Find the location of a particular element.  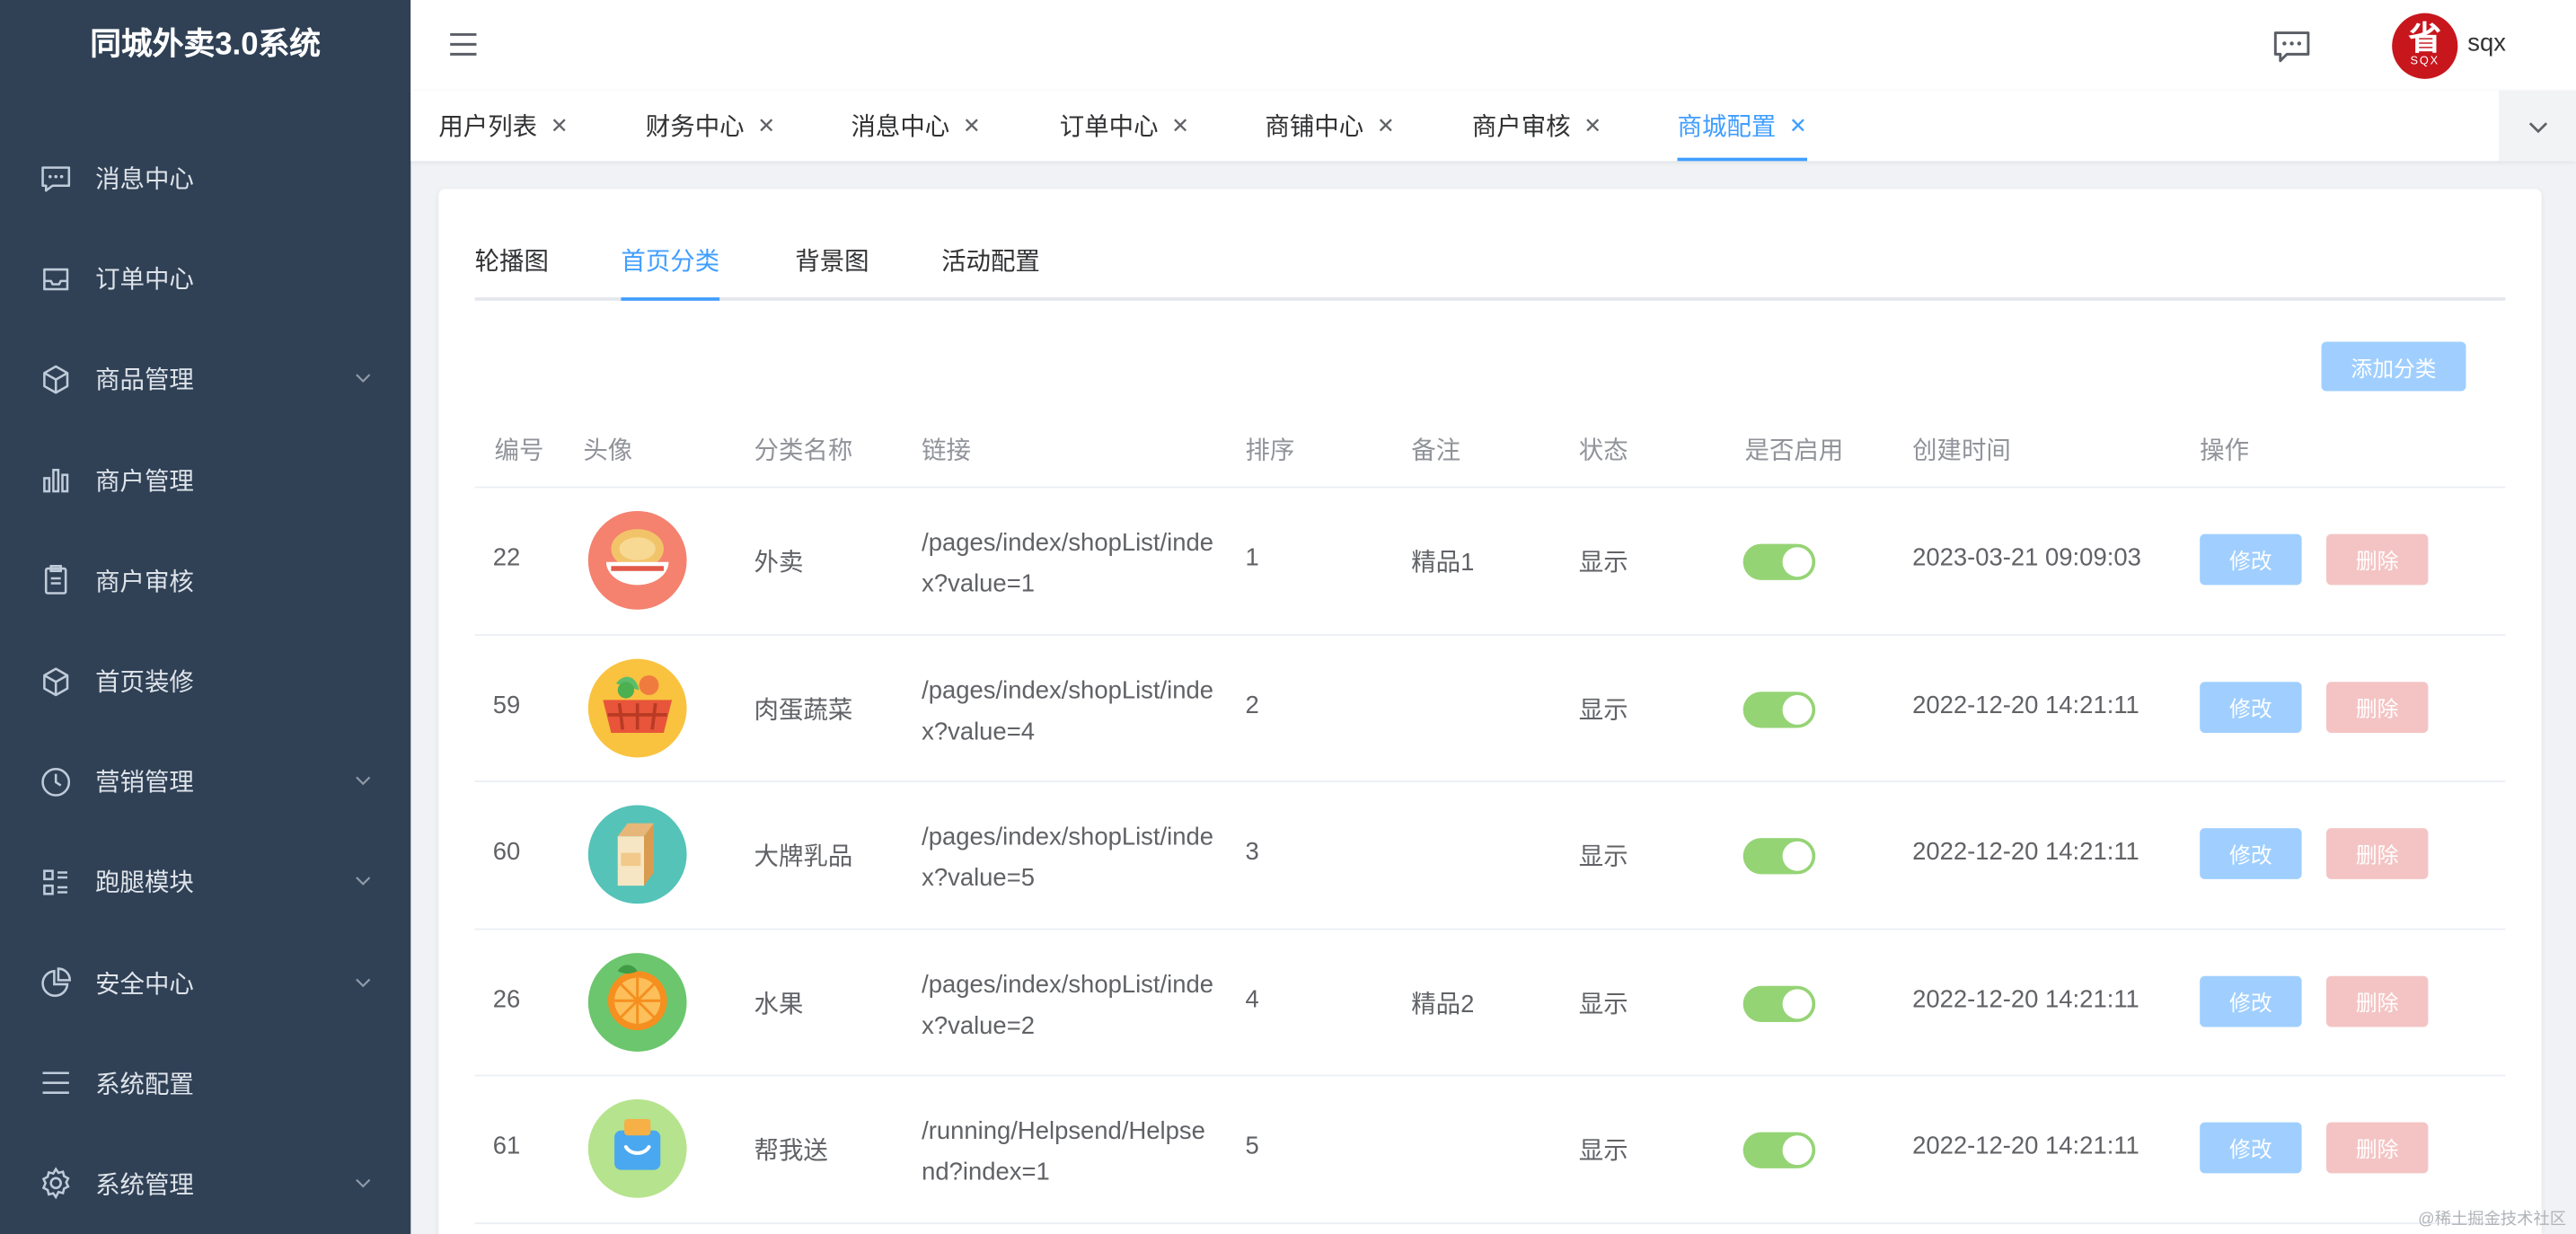

tab-2: 背景图 is located at coordinates (832, 270).